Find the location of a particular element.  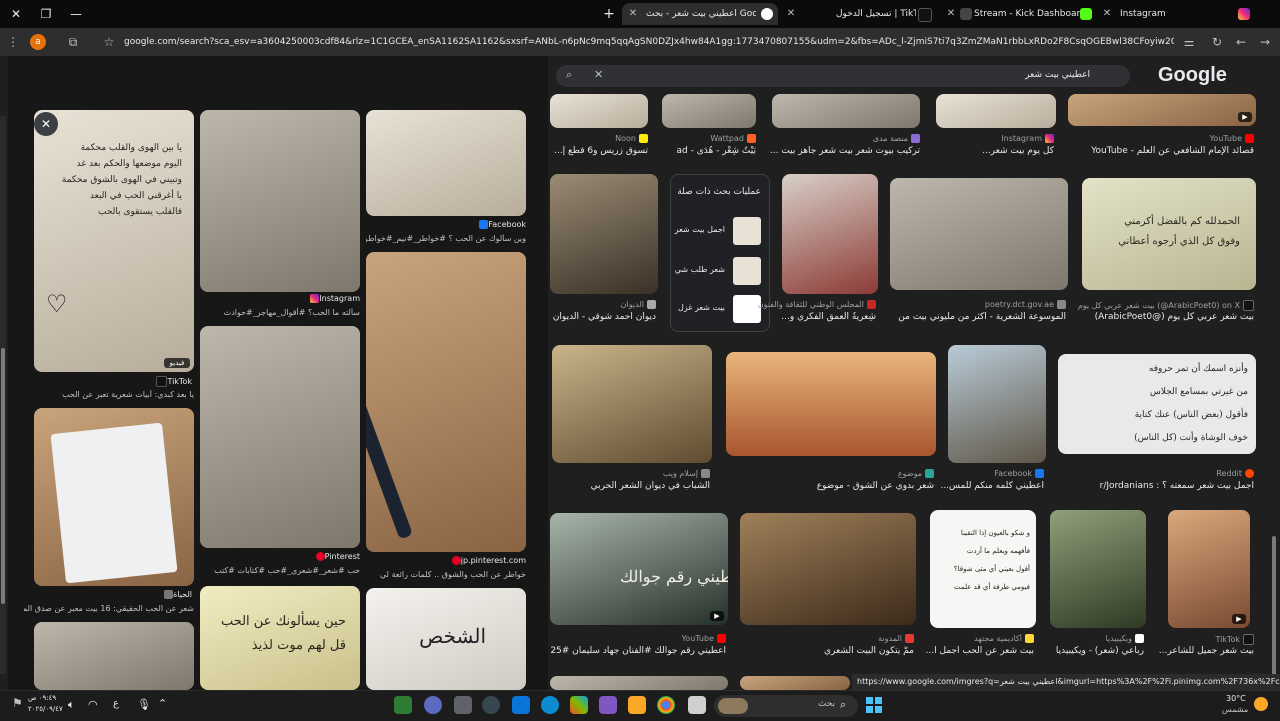

related-item: شعر طلب شي is located at coordinates (720, 271).